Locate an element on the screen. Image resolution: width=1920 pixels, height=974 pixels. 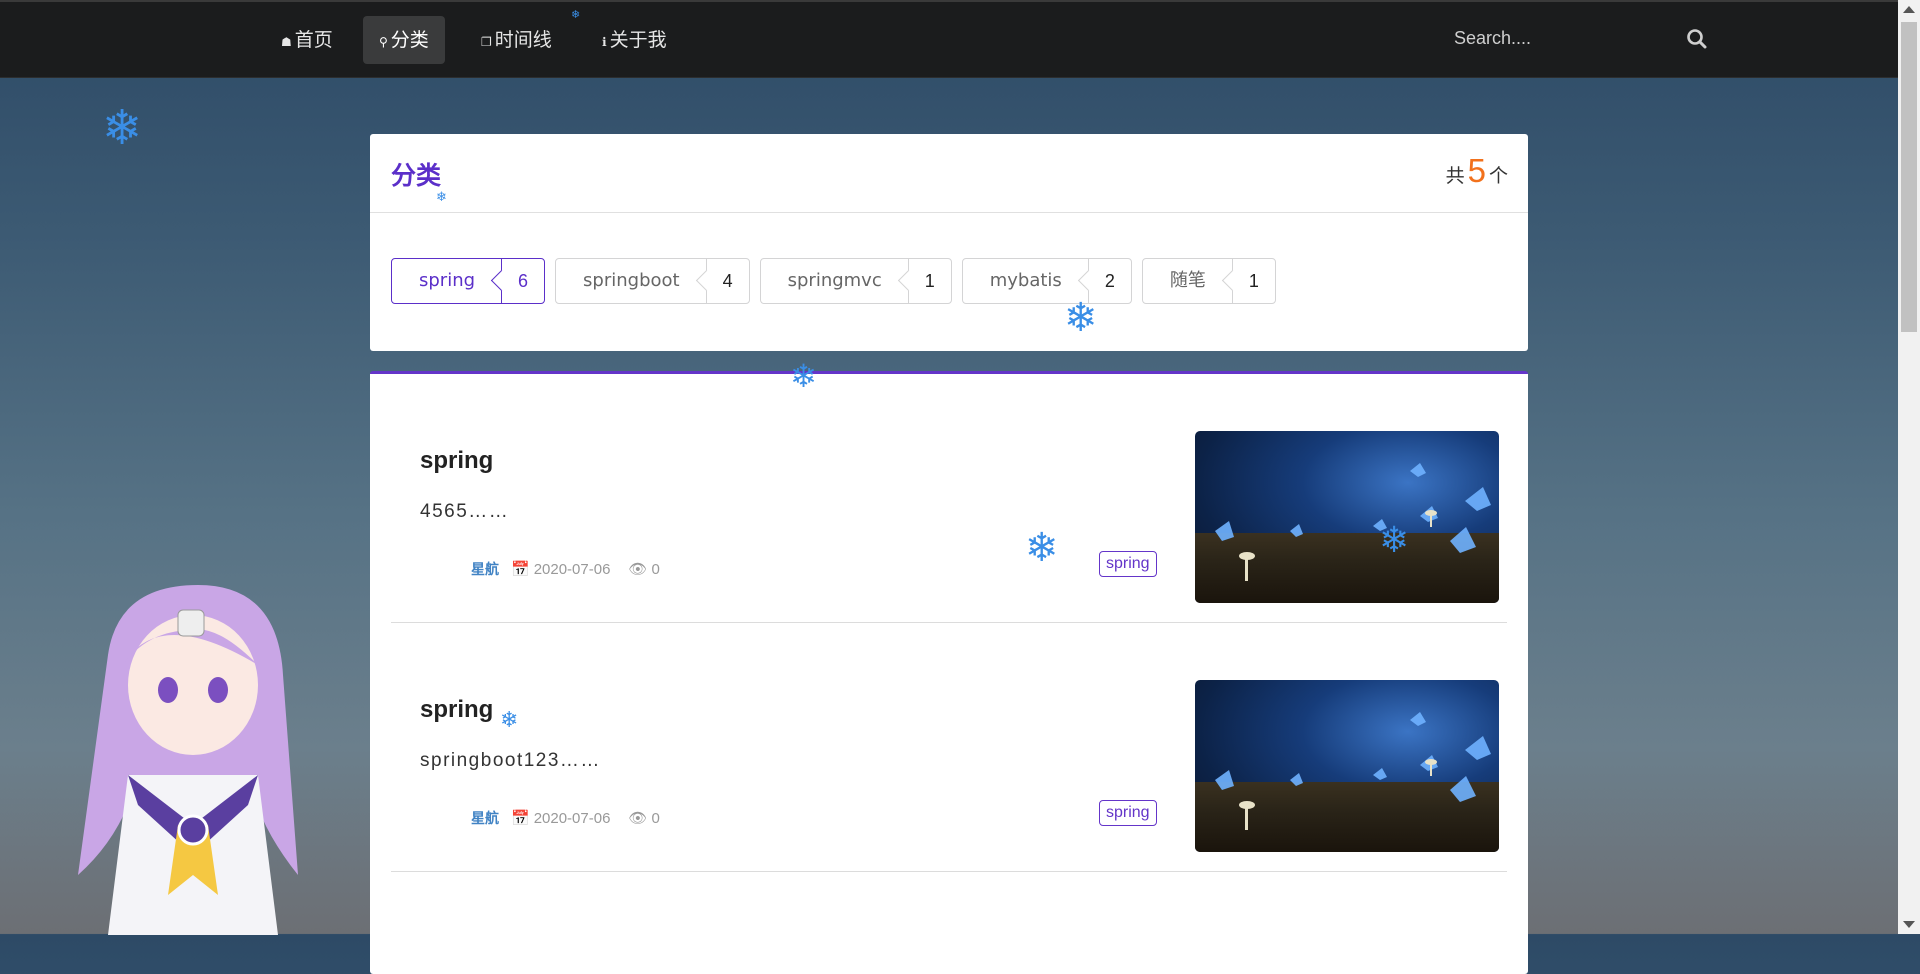
category-label-mybatis: mybatis 2 is located at coordinates (1046, 281).